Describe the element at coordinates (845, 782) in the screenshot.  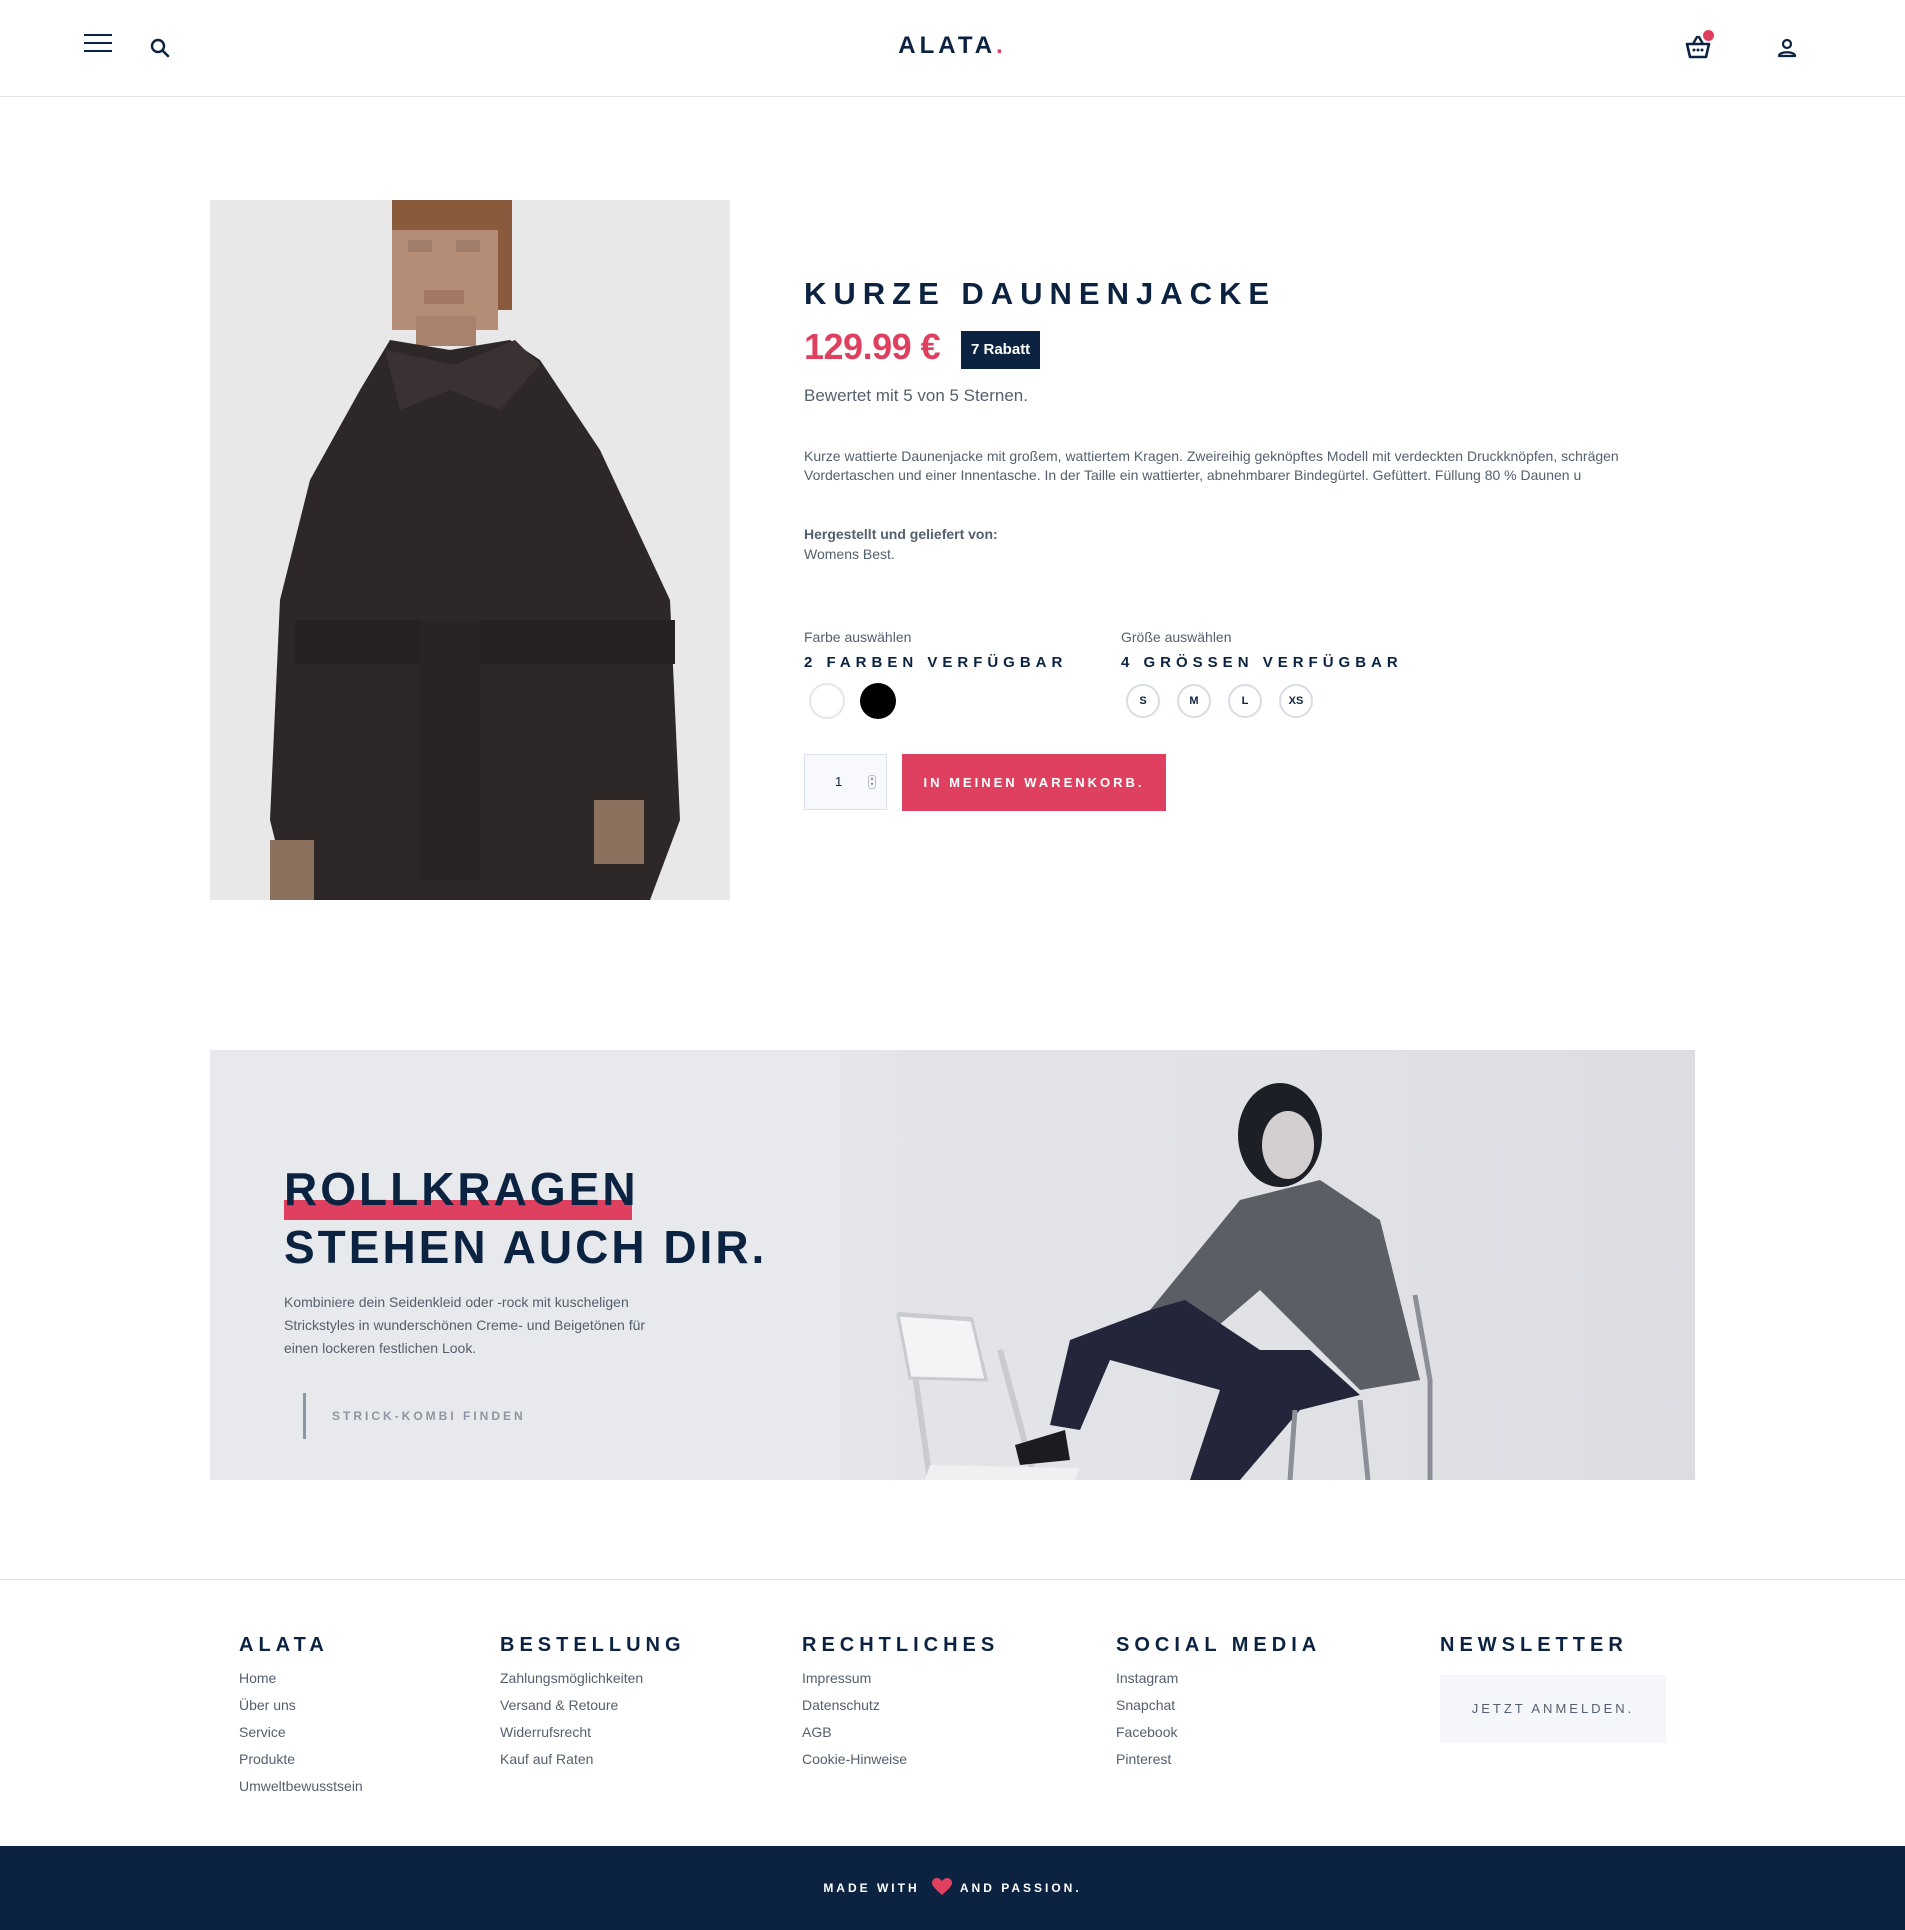
I see `quantity-stepper: 1 ▴ ▾` at that location.